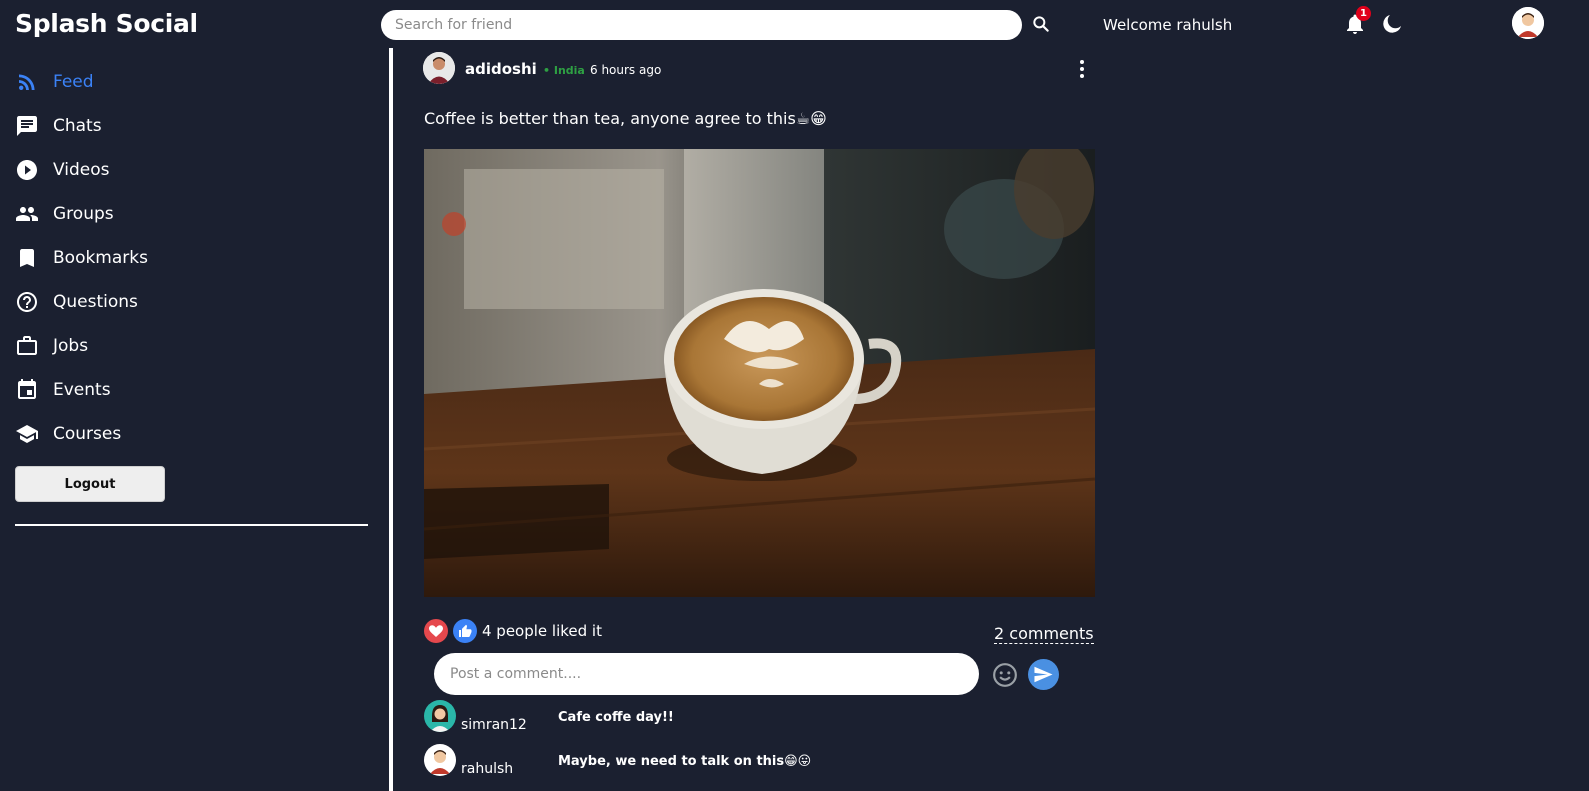  I want to click on thumbs-up-reaction-icon, so click(465, 631).